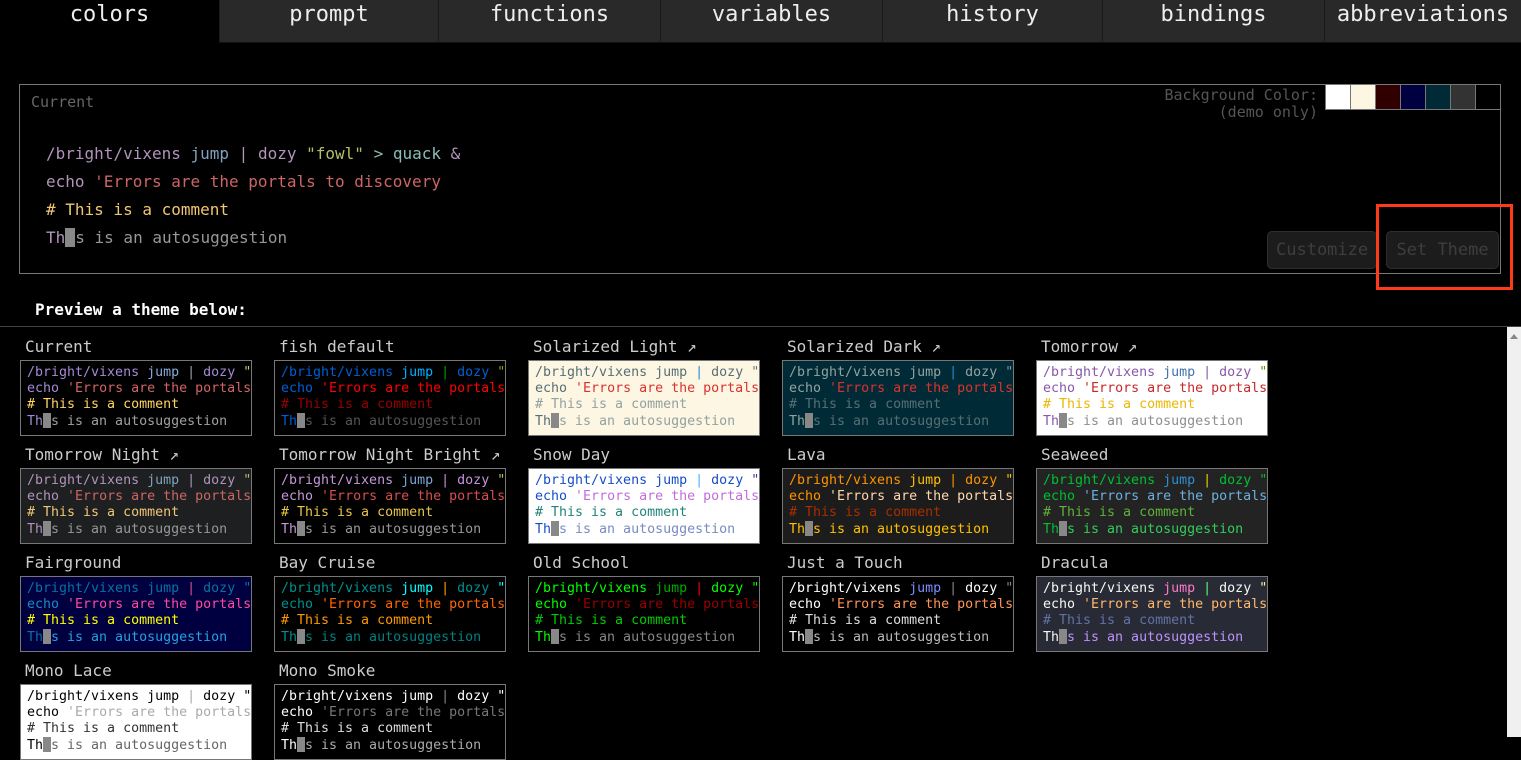 The height and width of the screenshot is (760, 1521). What do you see at coordinates (806, 454) in the screenshot?
I see `theme-name: Lava` at bounding box center [806, 454].